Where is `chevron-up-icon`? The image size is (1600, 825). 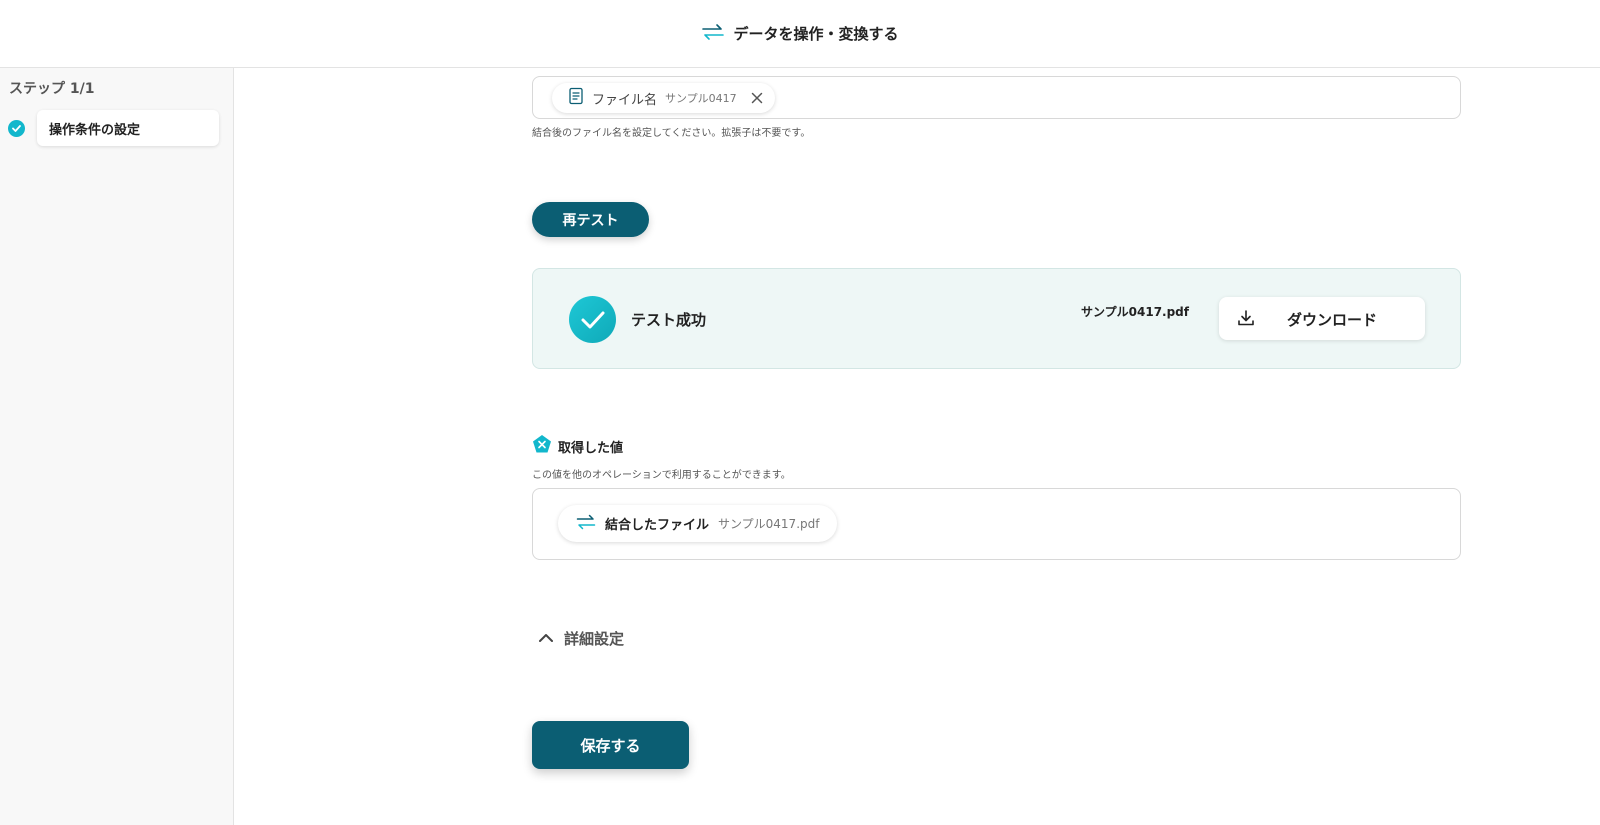 chevron-up-icon is located at coordinates (546, 638).